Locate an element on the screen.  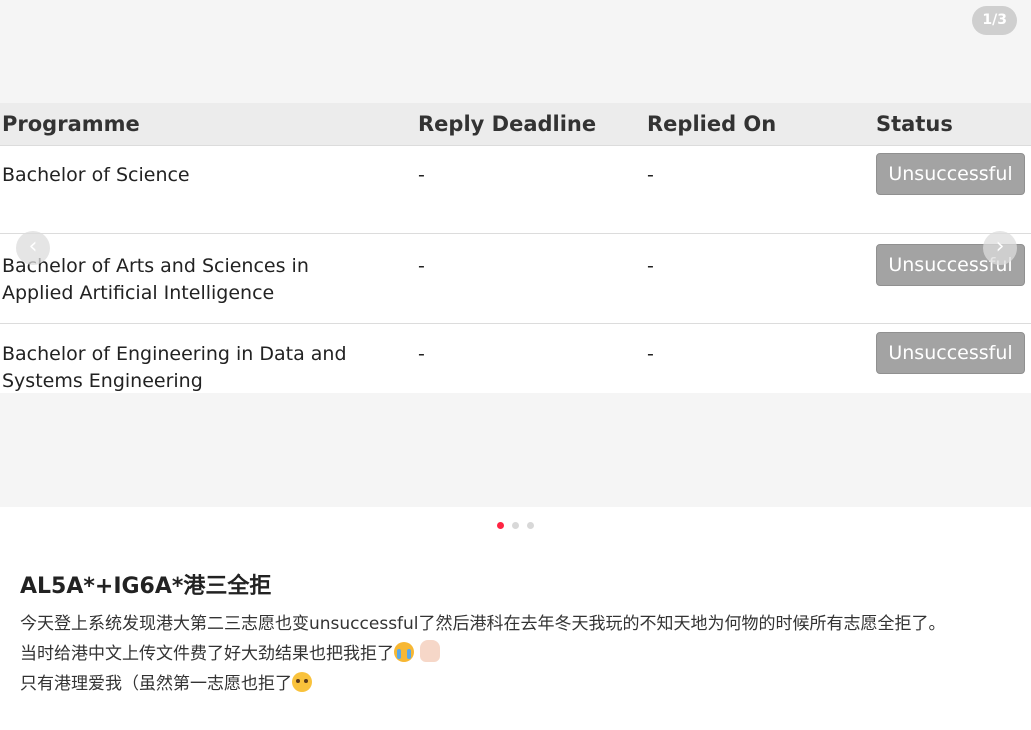
table-row: Bachelor of Science - - Unsuccessful is located at coordinates (515, 189).